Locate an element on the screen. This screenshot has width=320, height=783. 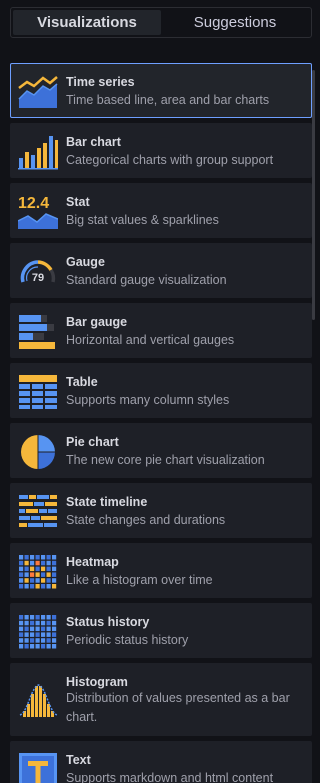
viz-description: Time based line, area and bar charts is located at coordinates (168, 100).